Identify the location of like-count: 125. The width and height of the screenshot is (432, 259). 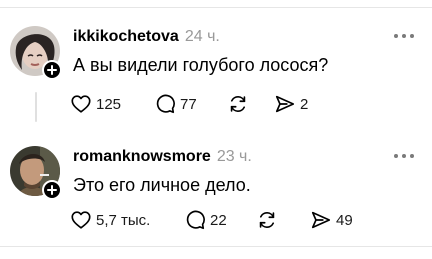
(109, 104).